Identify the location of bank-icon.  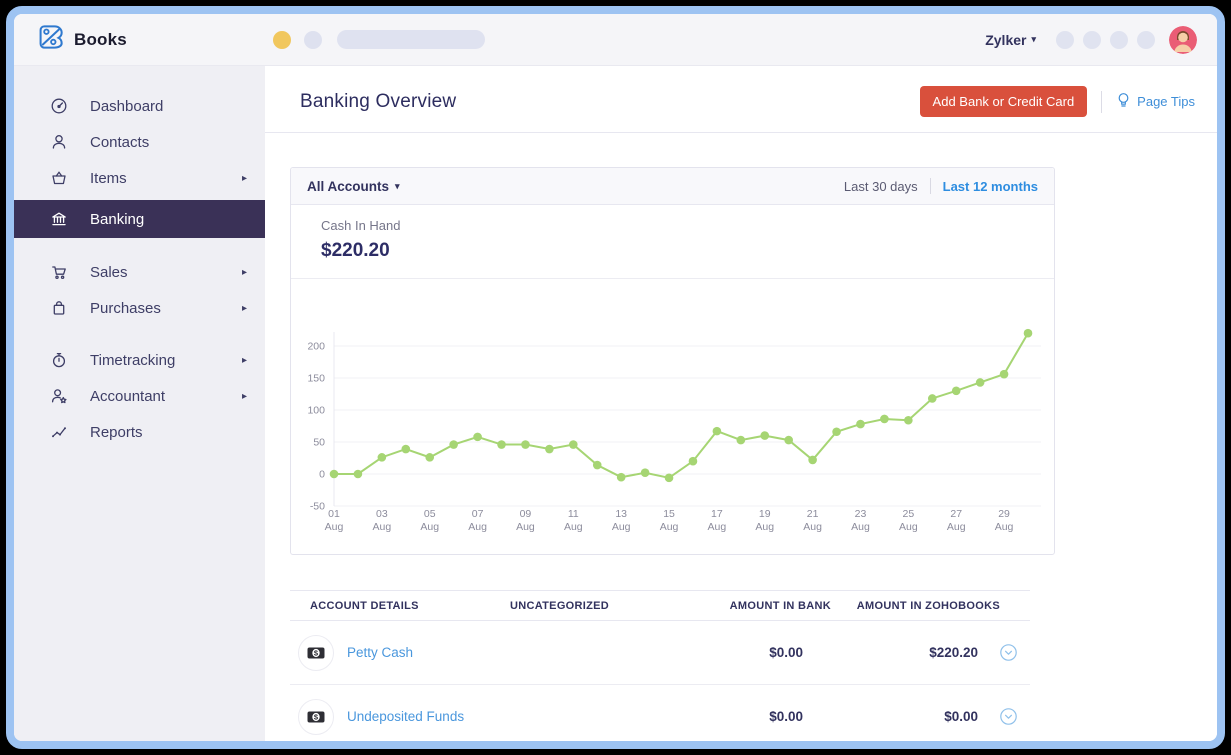
(59, 219).